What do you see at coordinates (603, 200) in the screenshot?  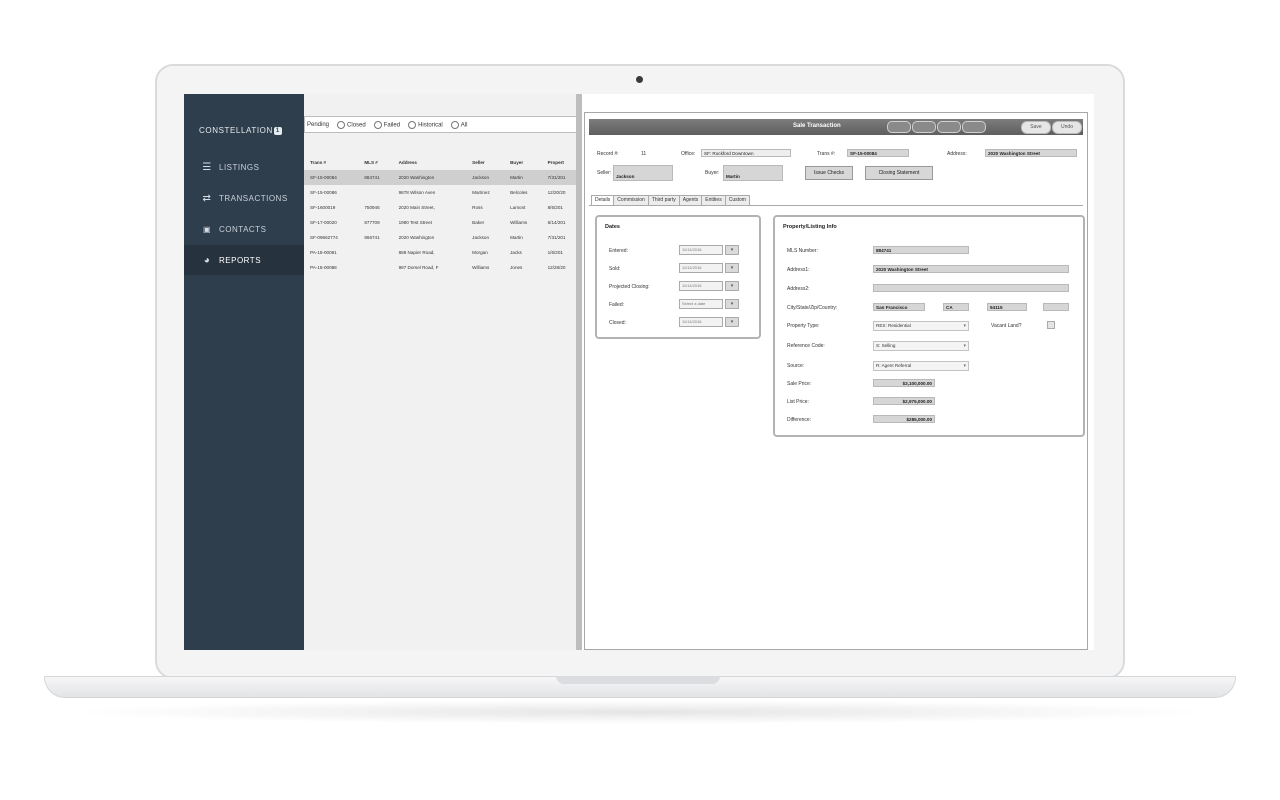 I see `tab-details: Details` at bounding box center [603, 200].